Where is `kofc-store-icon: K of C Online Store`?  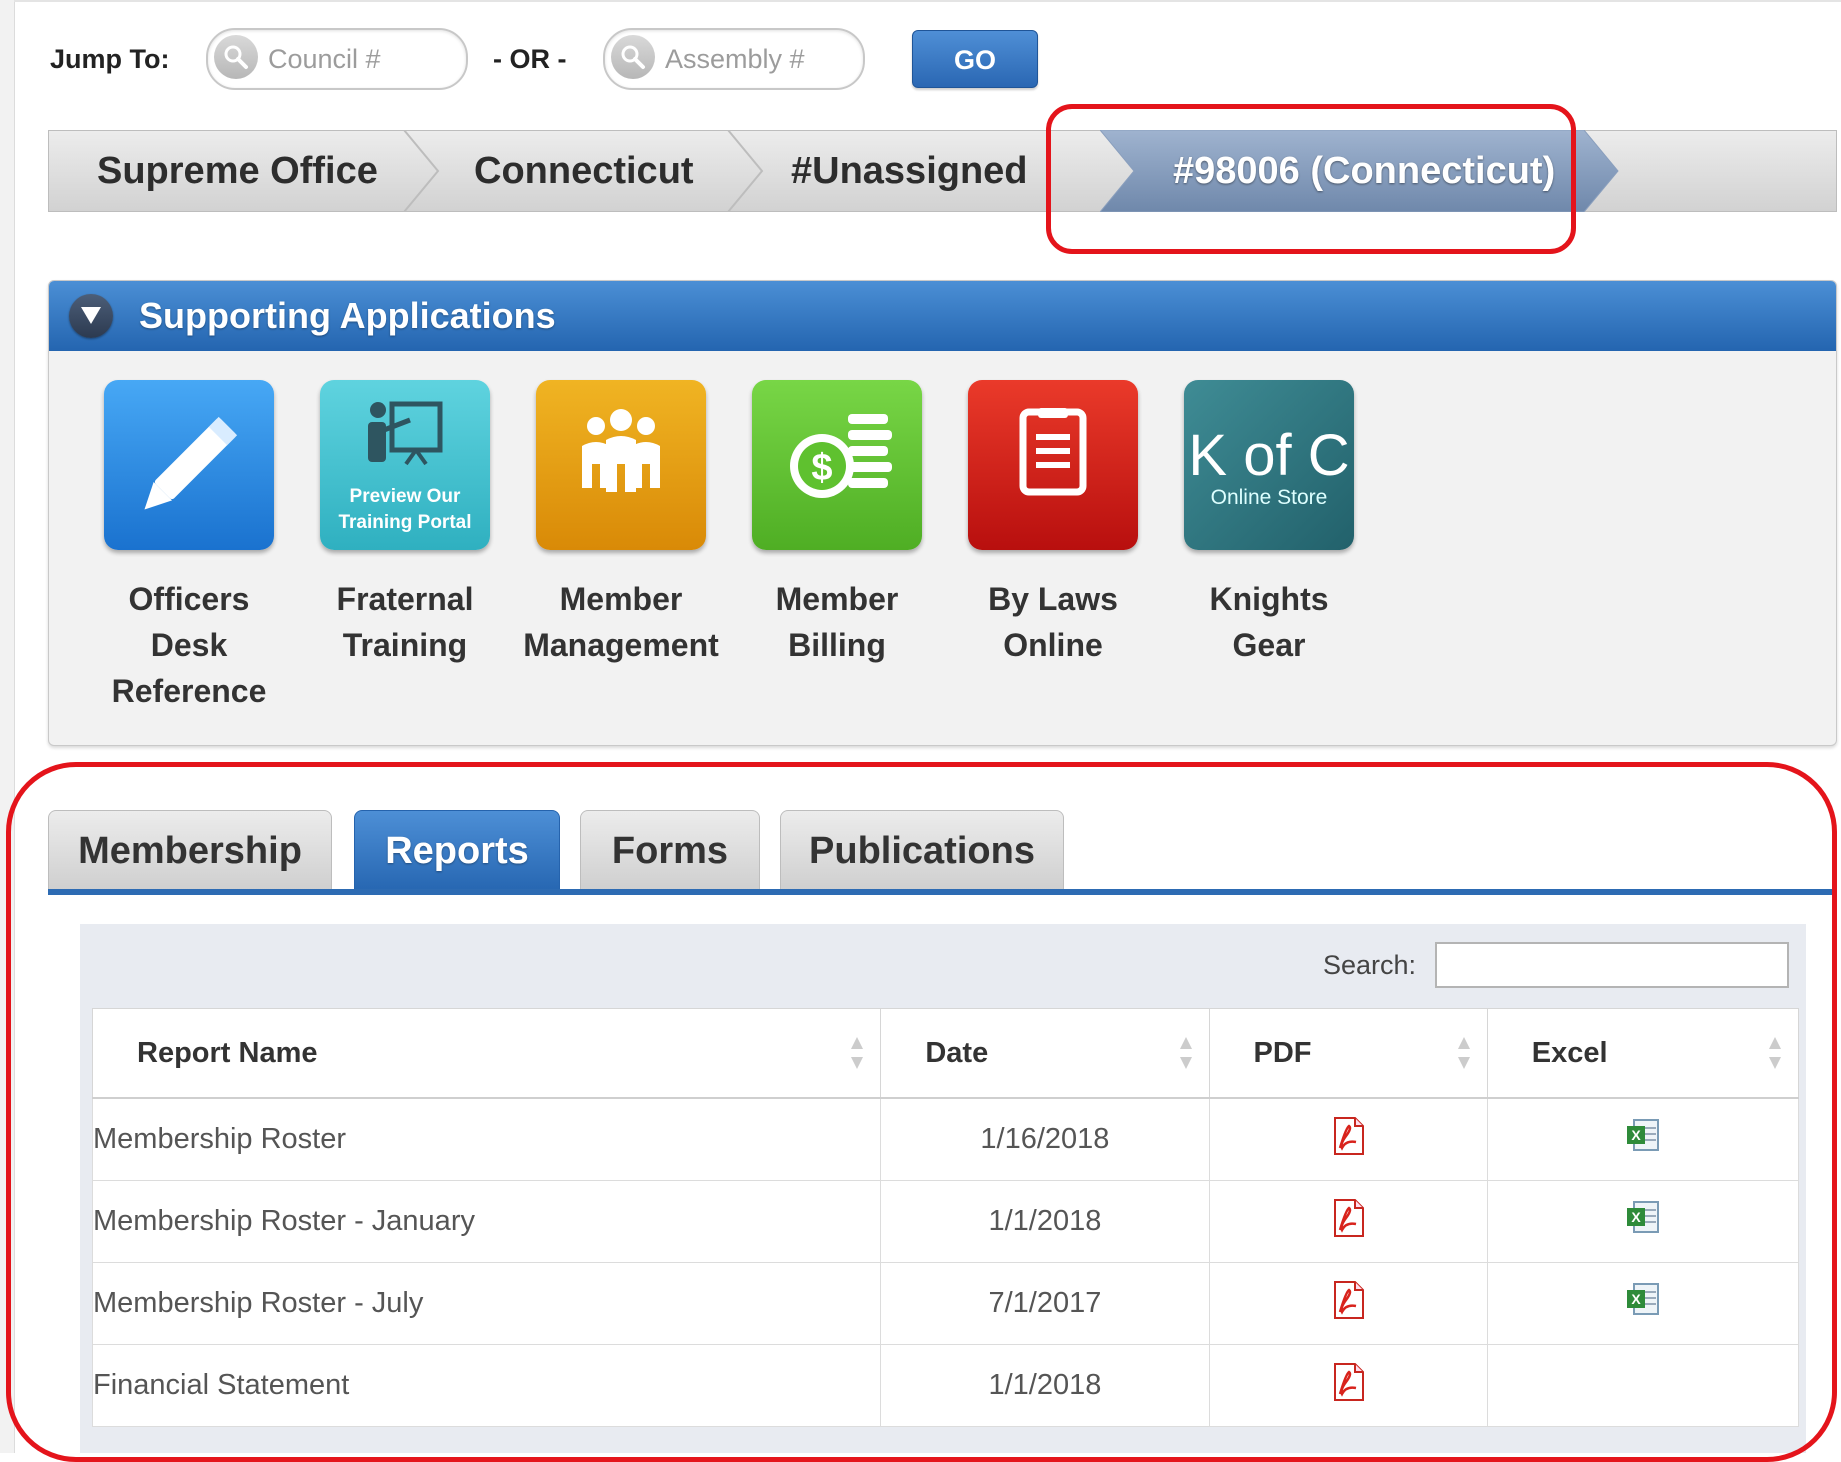
kofc-store-icon: K of C Online Store is located at coordinates (1269, 465).